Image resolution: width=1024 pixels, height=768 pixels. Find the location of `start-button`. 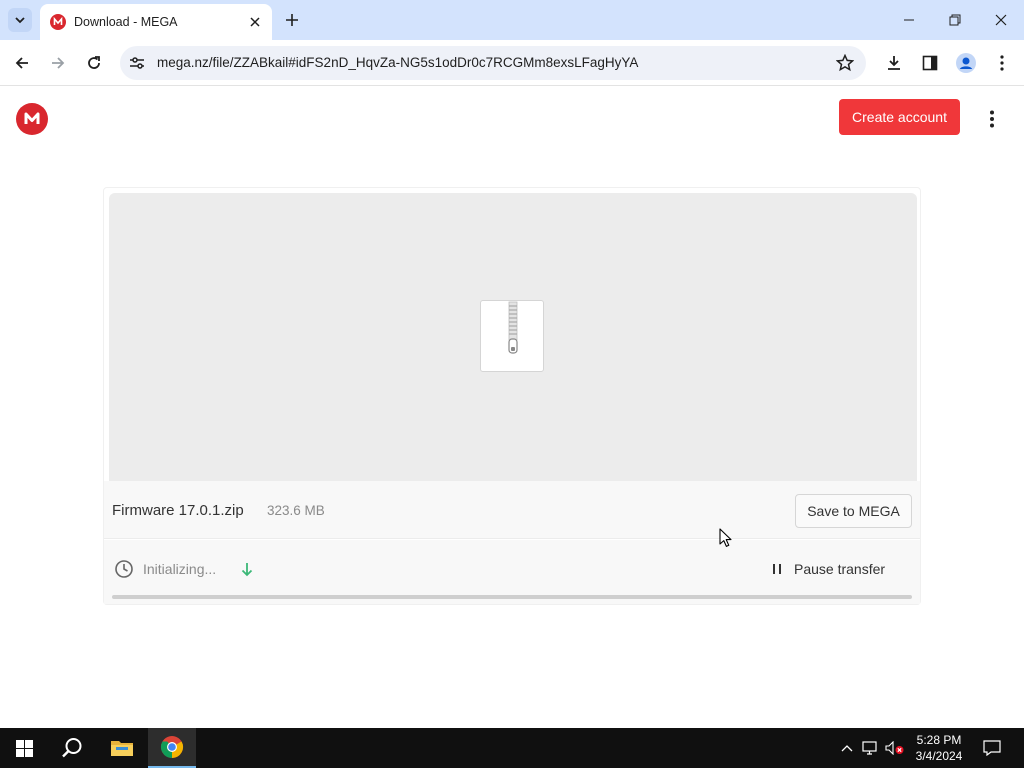

start-button is located at coordinates (24, 748).